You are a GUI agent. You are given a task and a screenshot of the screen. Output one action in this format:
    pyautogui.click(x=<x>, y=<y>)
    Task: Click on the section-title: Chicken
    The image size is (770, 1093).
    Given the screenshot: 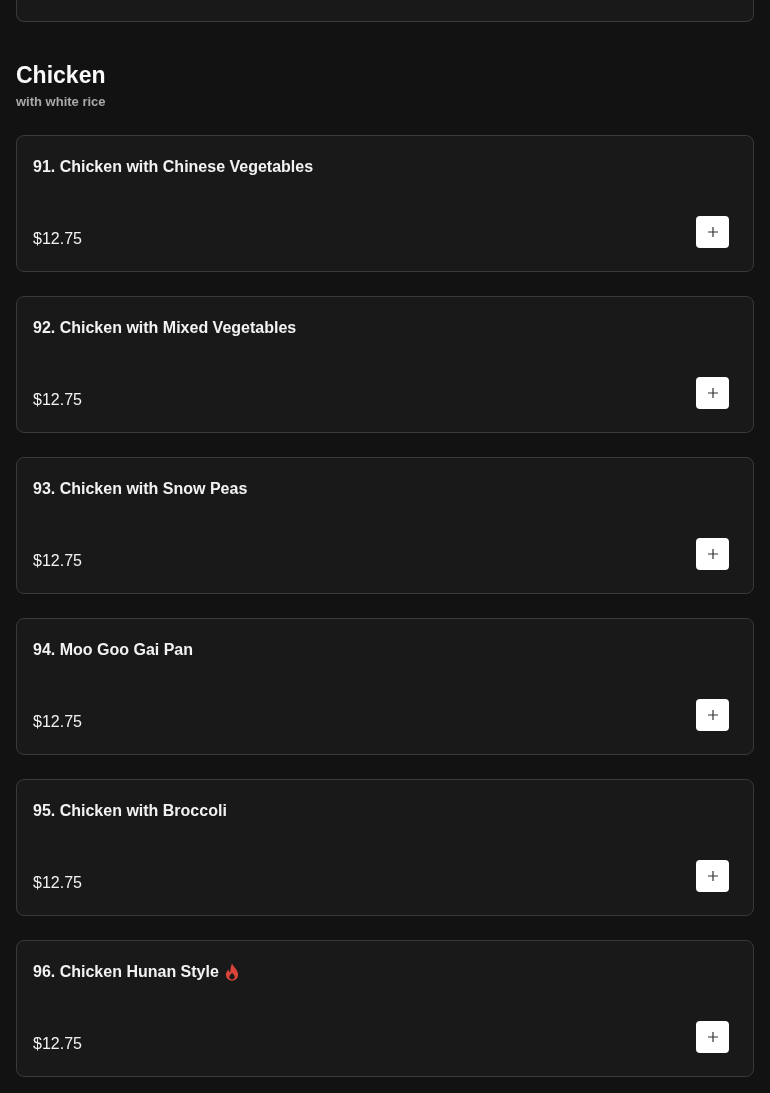 What is the action you would take?
    pyautogui.click(x=61, y=75)
    